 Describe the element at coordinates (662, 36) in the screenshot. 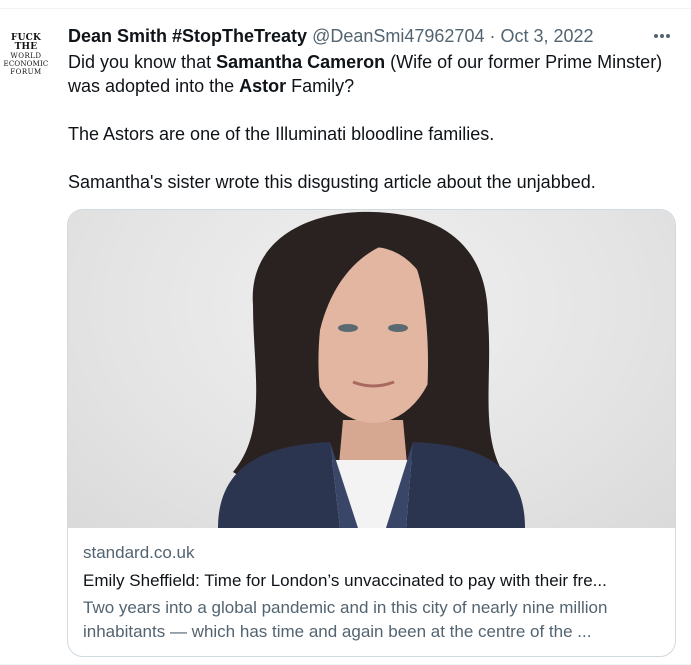

I see `more-horizontal-icon` at that location.